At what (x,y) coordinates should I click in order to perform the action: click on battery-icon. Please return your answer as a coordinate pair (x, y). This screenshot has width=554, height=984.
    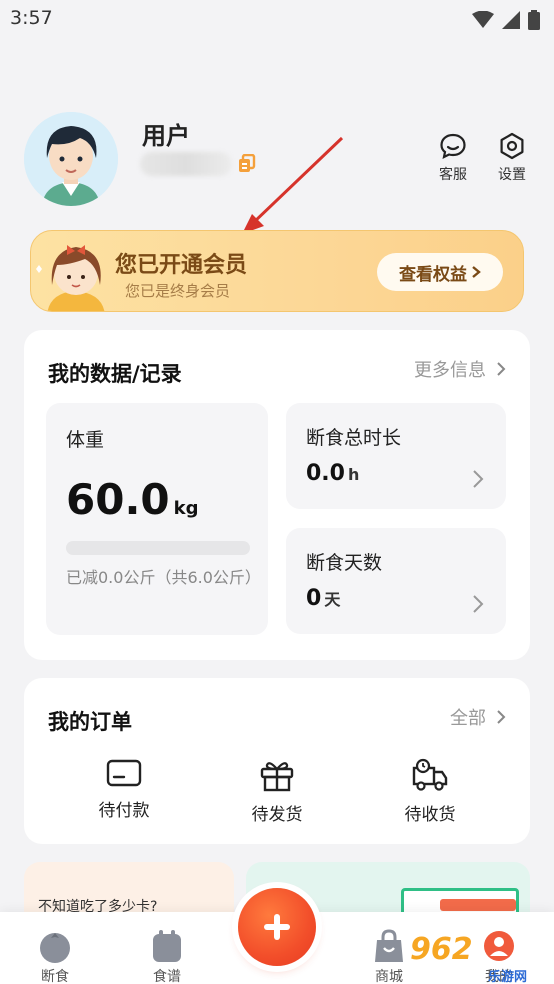
    Looking at the image, I should click on (534, 20).